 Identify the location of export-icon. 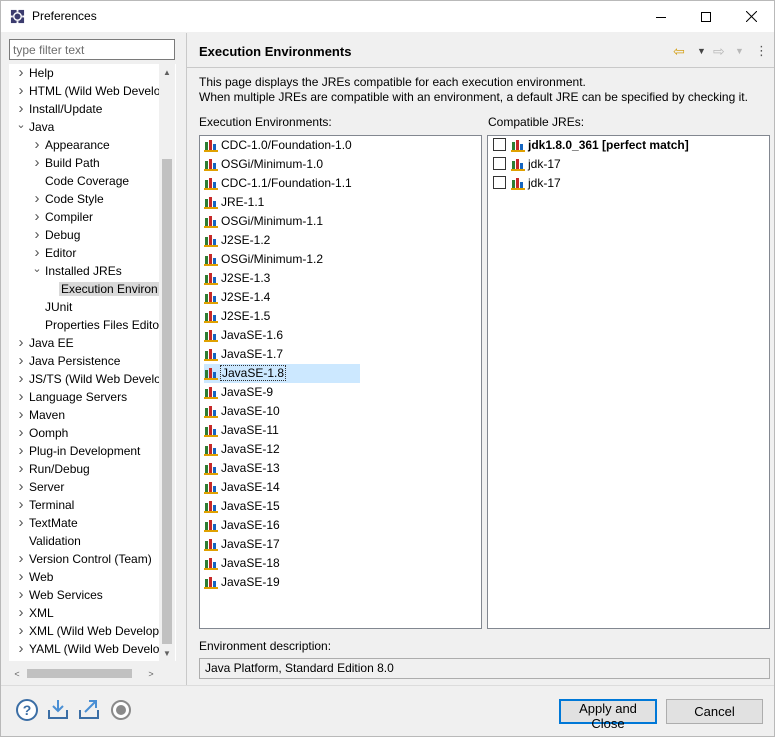
(89, 710).